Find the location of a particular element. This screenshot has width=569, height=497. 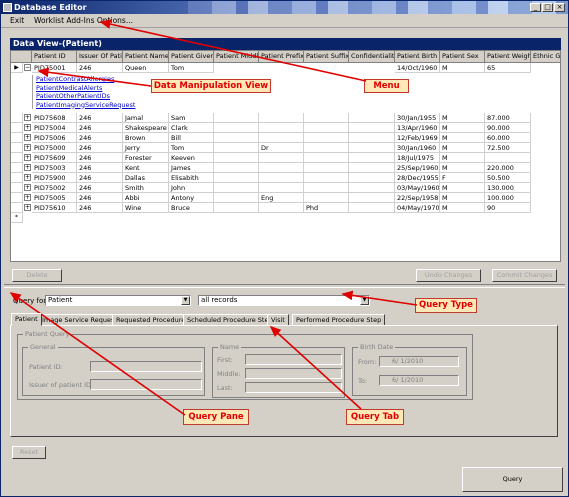

cell-sex: M is located at coordinates (462, 68).